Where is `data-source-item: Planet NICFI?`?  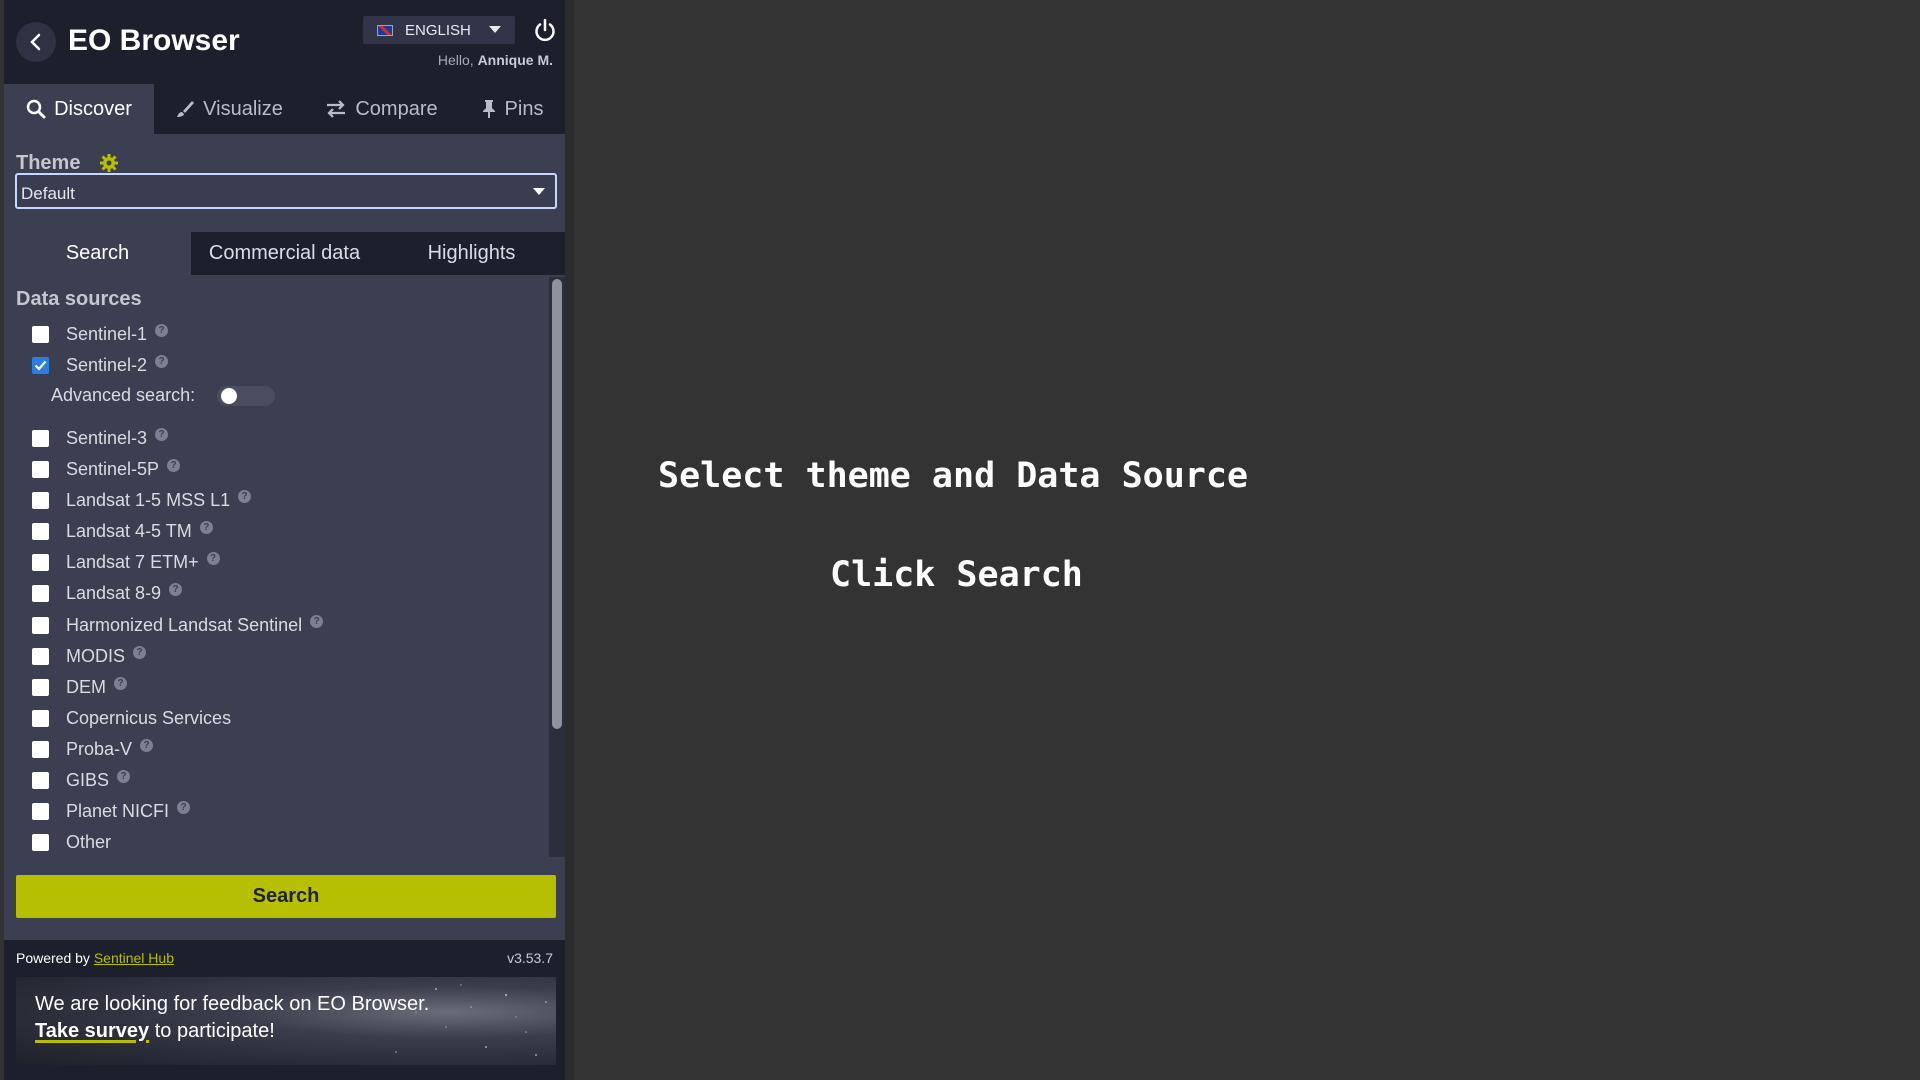 data-source-item: Planet NICFI? is located at coordinates (111, 811).